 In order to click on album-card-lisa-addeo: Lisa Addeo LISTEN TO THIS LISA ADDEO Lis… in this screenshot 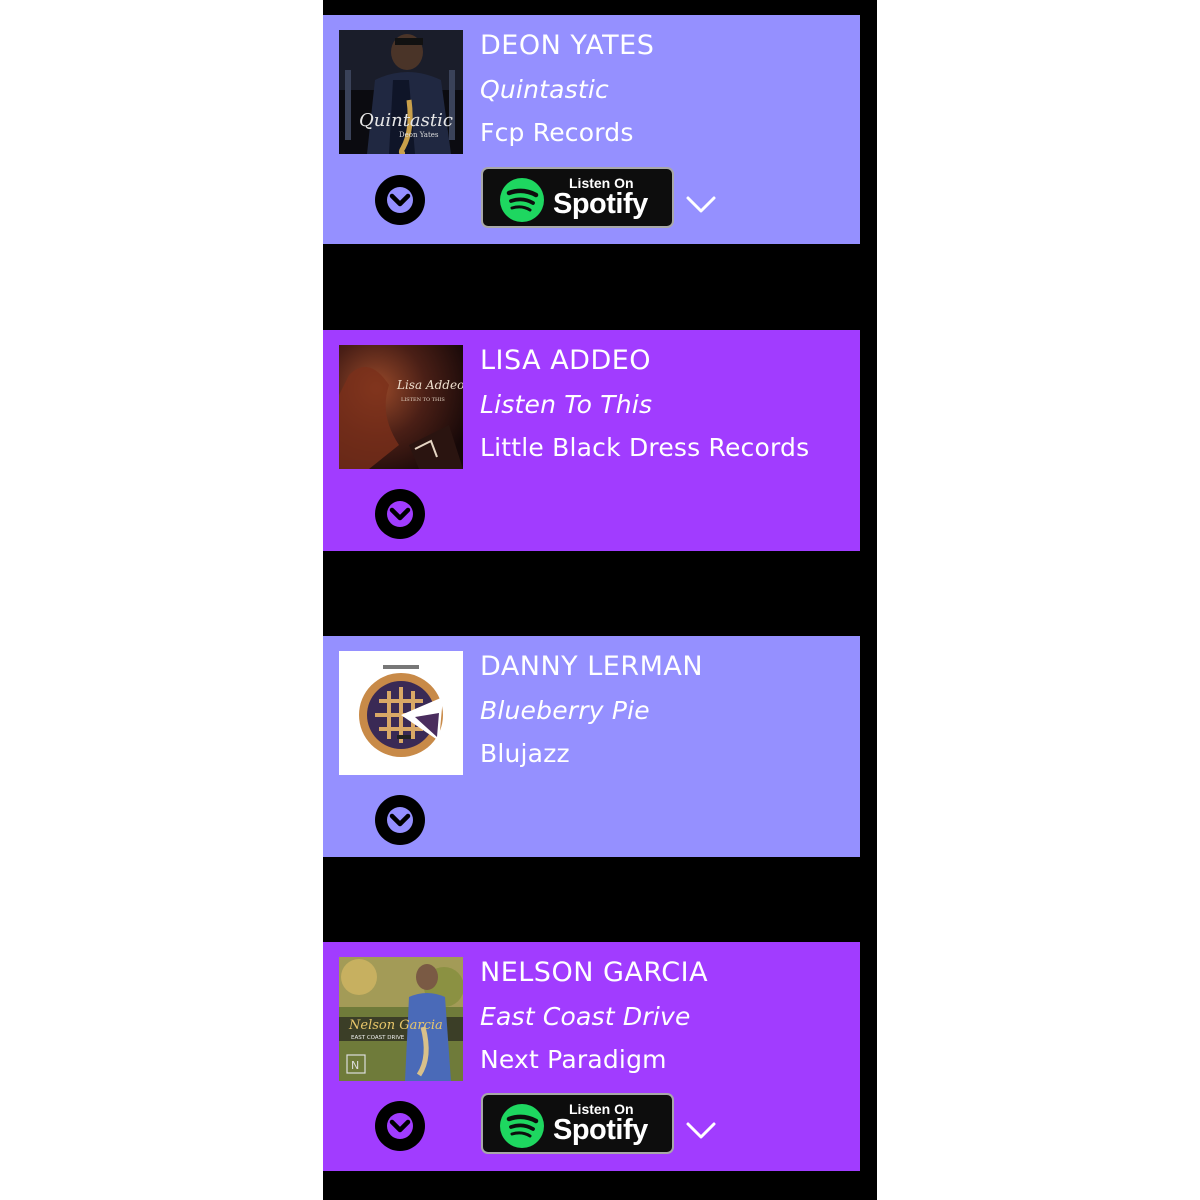, I will do `click(591, 440)`.